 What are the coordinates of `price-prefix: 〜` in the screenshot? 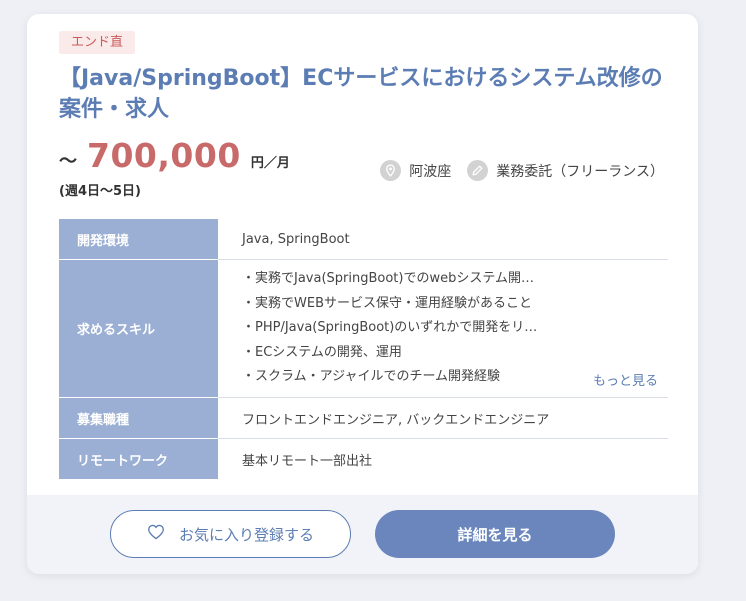 It's located at (68, 161).